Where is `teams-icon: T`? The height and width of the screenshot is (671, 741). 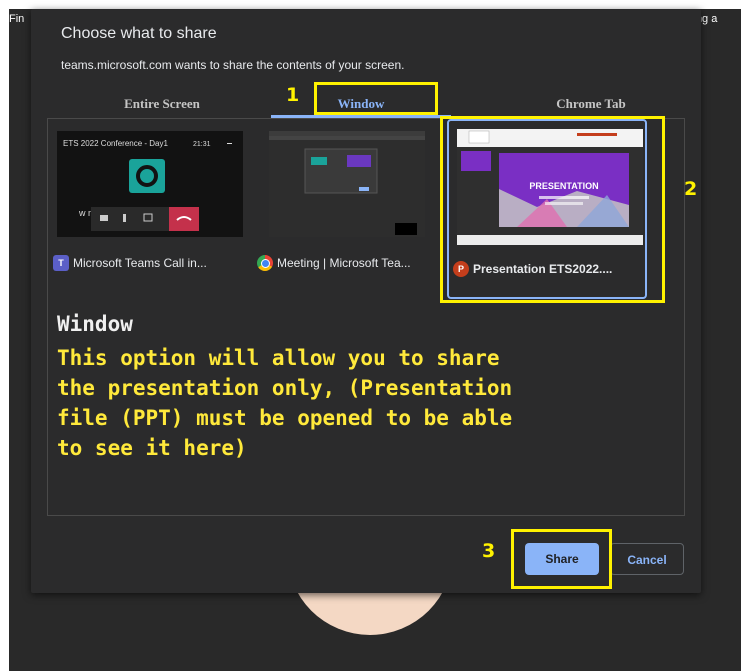
teams-icon: T is located at coordinates (61, 263).